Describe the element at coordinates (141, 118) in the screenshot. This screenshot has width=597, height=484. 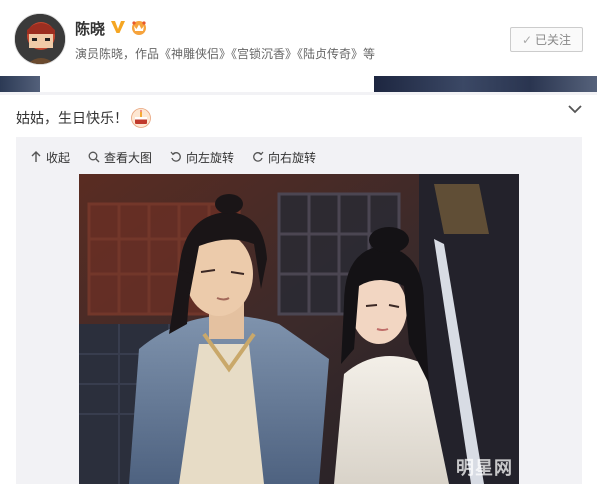
I see `cake-emoji-icon` at that location.